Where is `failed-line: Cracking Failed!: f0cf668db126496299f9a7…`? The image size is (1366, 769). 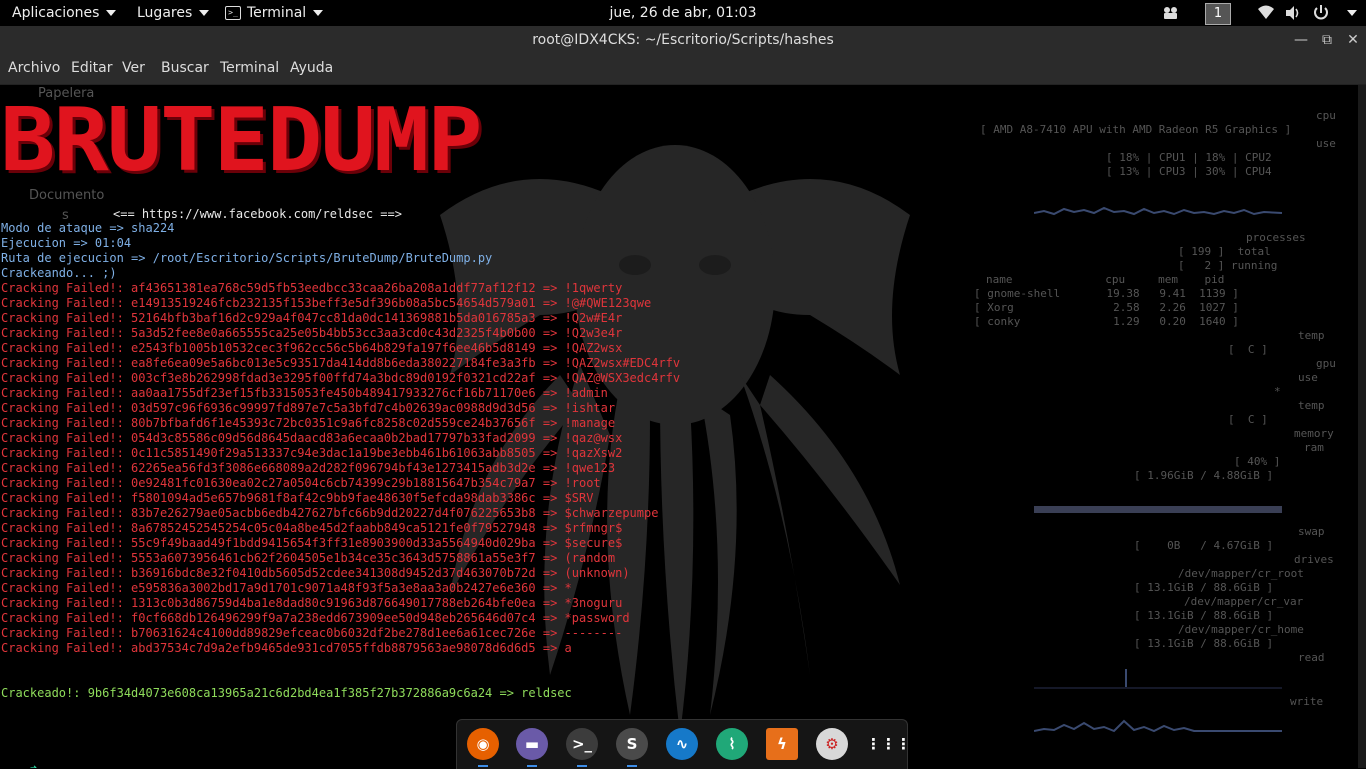 failed-line: Cracking Failed!: f0cf668db126496299f9a7… is located at coordinates (315, 618).